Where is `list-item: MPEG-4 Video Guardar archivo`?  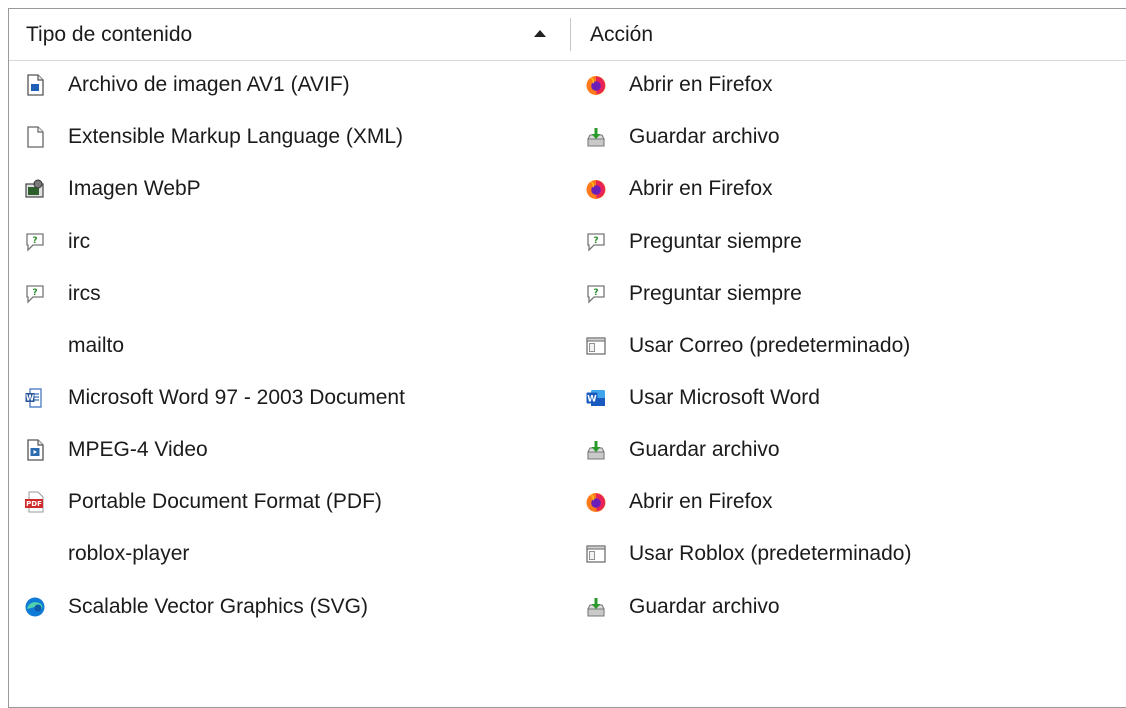
list-item: MPEG-4 Video Guardar archivo is located at coordinates (567, 450).